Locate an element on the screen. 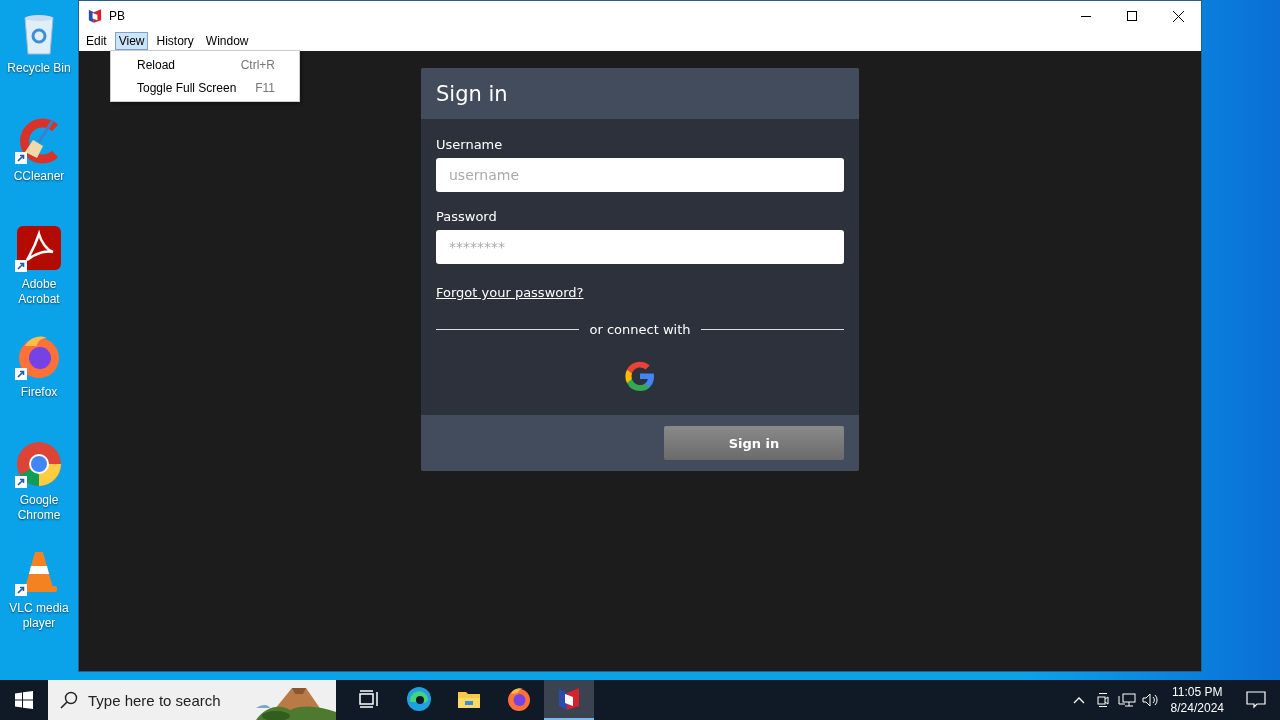 This screenshot has width=1280, height=720. card-title: Sign in is located at coordinates (472, 93).